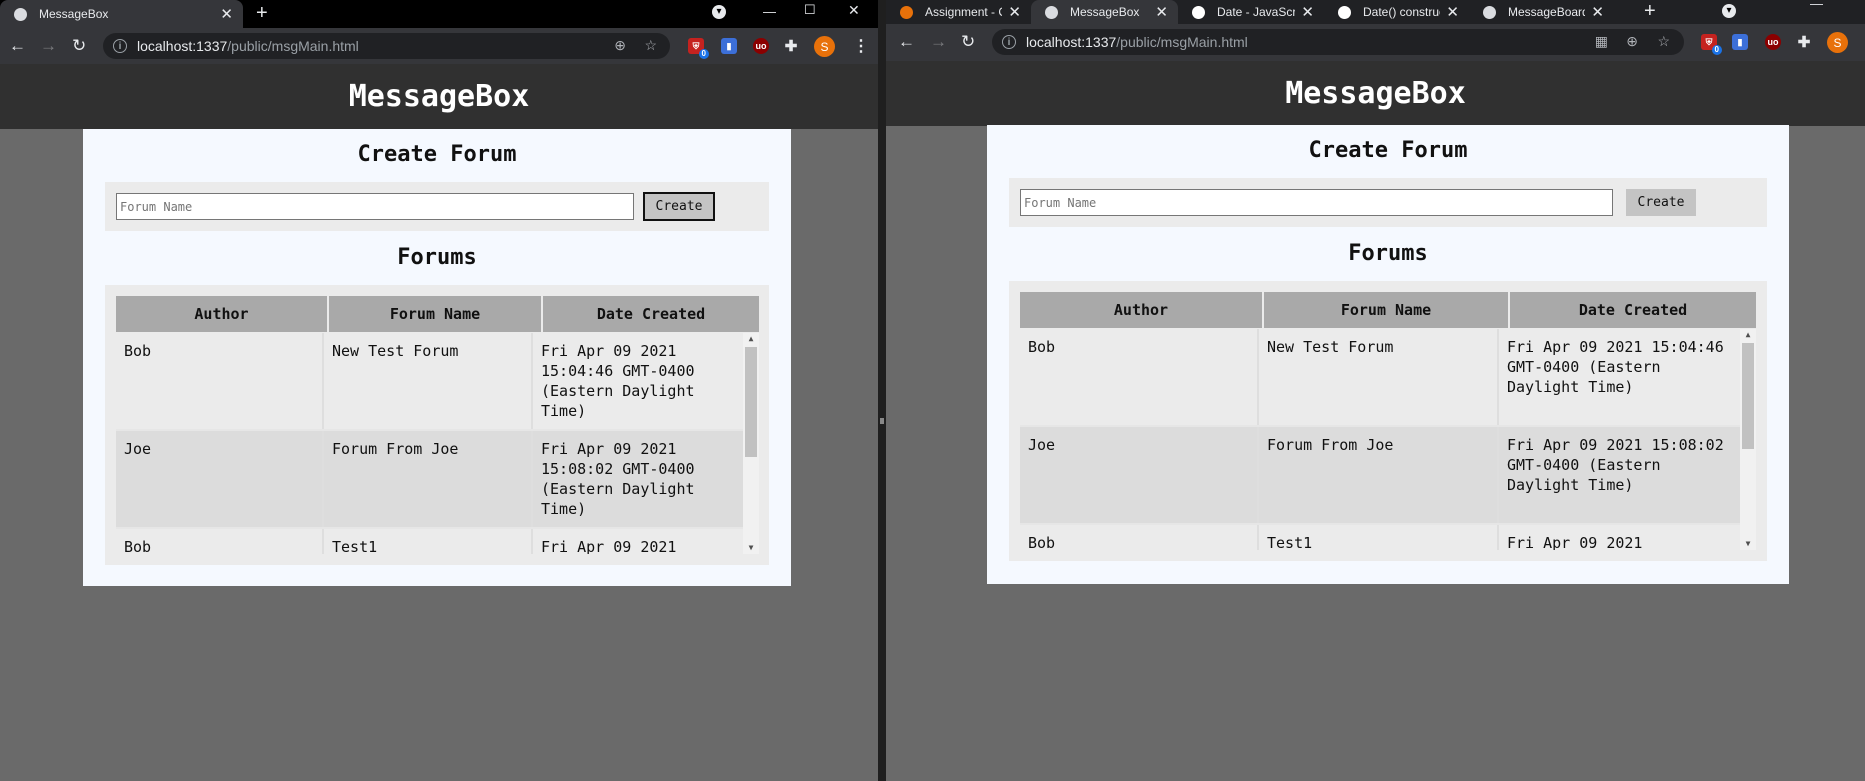 The image size is (1865, 781). Describe the element at coordinates (854, 10) in the screenshot. I see `close-window-icon: ✕` at that location.